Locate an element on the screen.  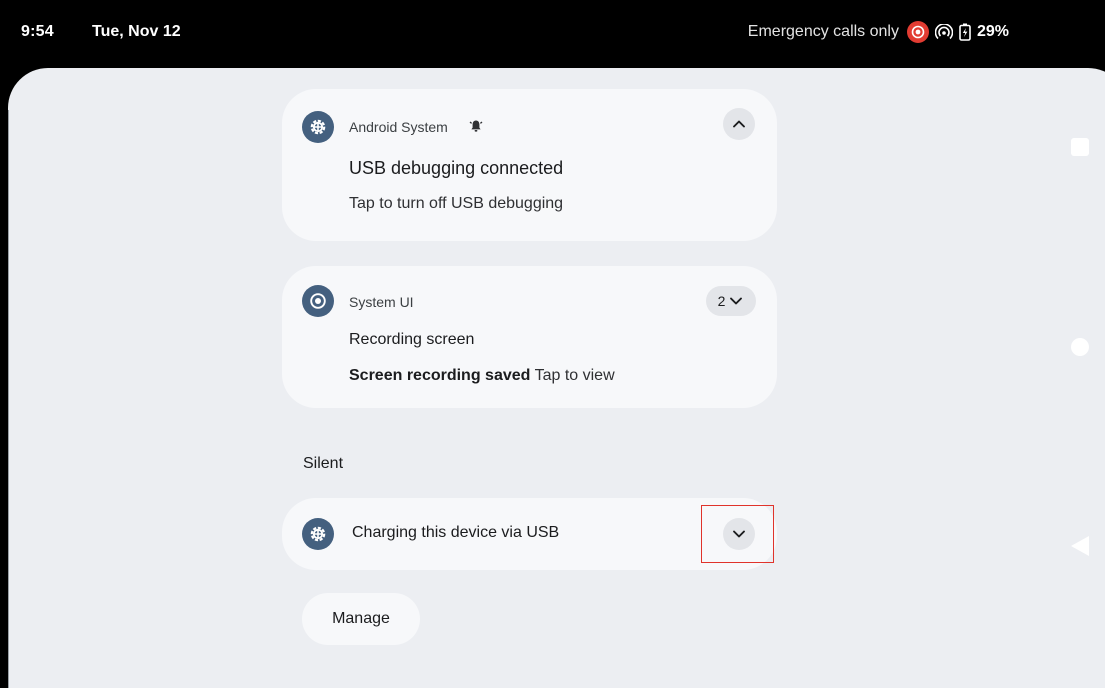
shade-edge is located at coordinates (8, 399).